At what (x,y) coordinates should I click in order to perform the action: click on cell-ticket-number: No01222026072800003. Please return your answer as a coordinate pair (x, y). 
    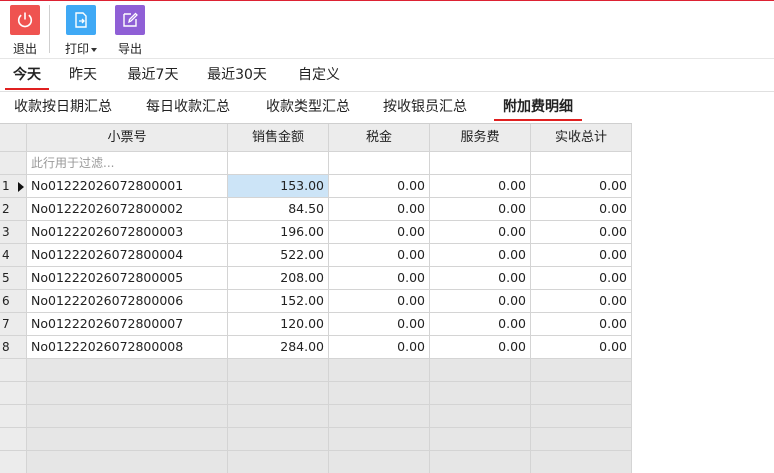
    Looking at the image, I should click on (127, 232).